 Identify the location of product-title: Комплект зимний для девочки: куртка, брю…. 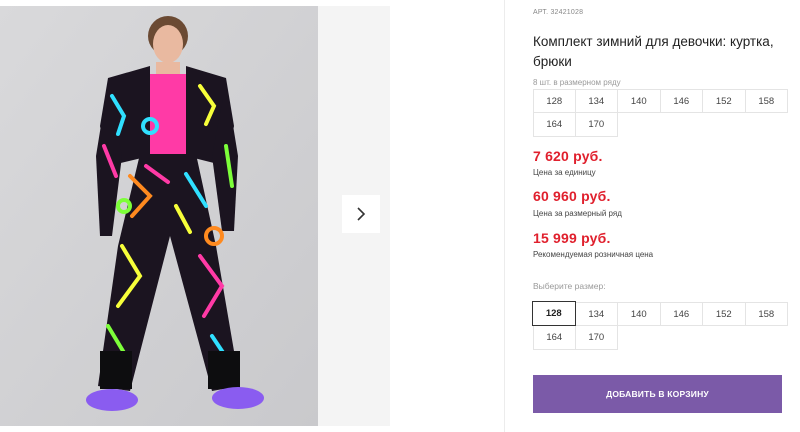
(653, 51).